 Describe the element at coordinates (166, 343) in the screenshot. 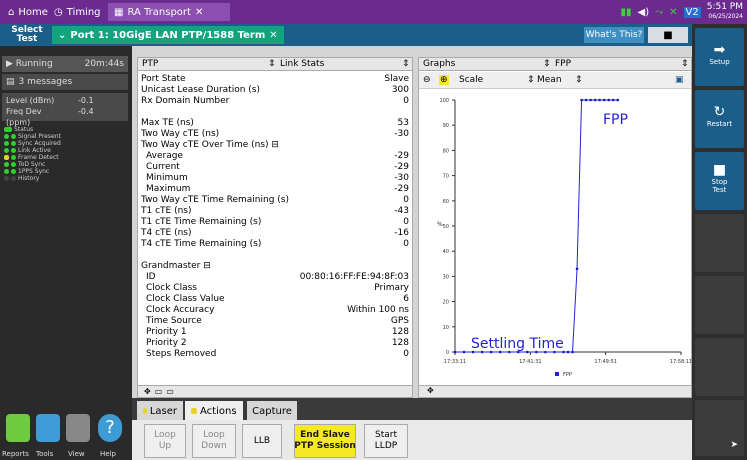

I see `stat-label: Priority 2` at that location.